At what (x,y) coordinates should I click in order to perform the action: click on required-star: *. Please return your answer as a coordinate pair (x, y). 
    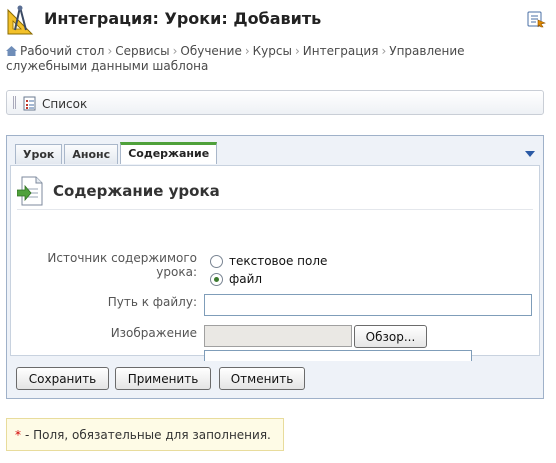
    Looking at the image, I should click on (18, 435).